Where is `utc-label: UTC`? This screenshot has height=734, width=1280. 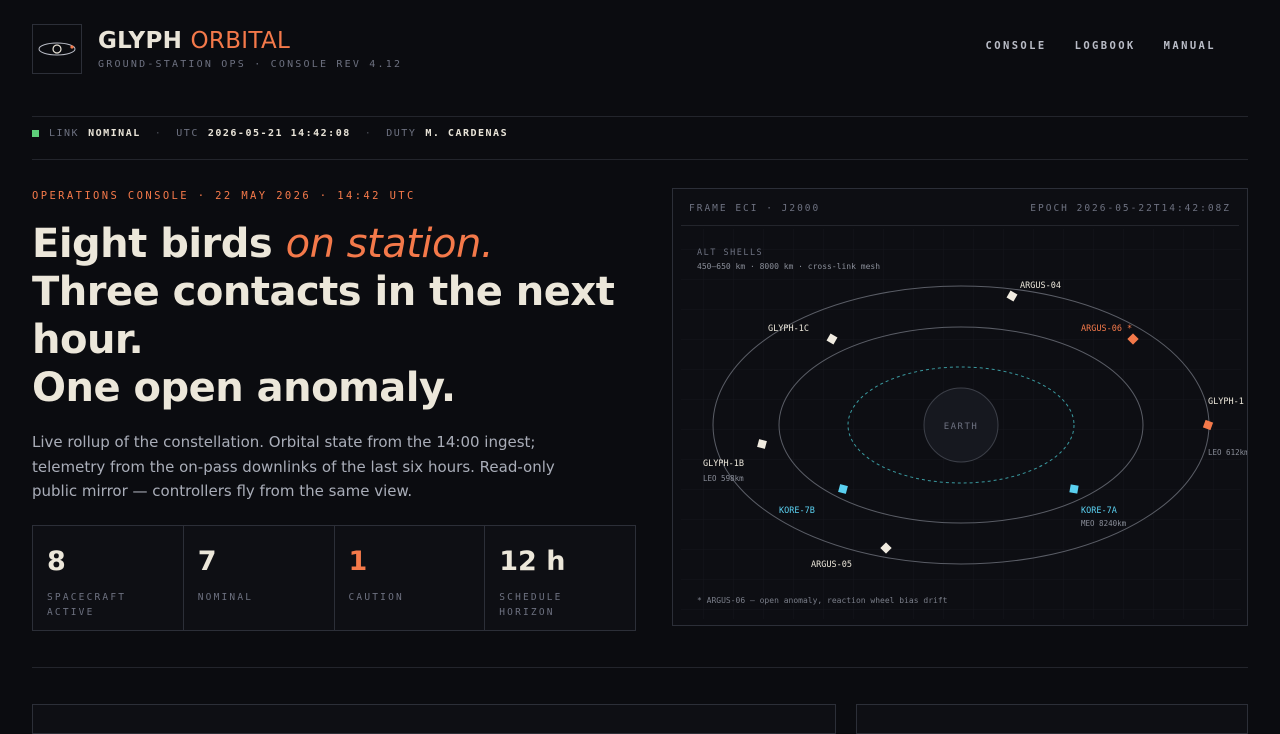
utc-label: UTC is located at coordinates (187, 133).